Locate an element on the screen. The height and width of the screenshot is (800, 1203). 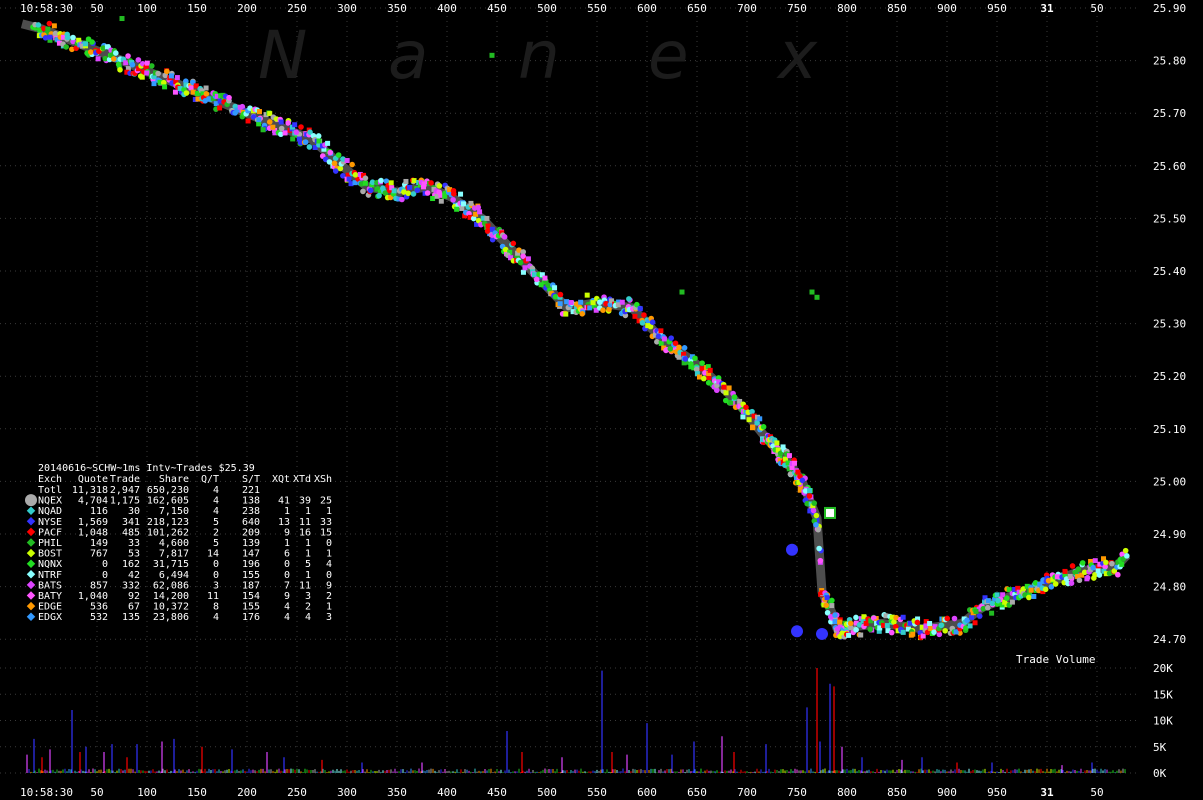
legend-cell-trade: 67 is located at coordinates (134, 607).